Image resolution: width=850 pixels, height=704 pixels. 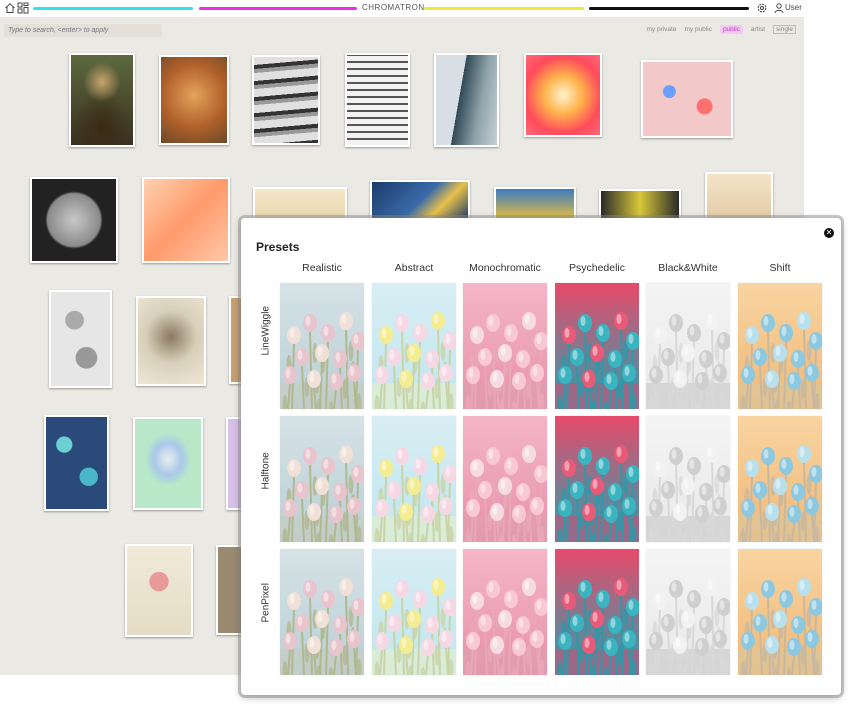 I want to click on preset-tile-linewiggle-shift, so click(x=780, y=346).